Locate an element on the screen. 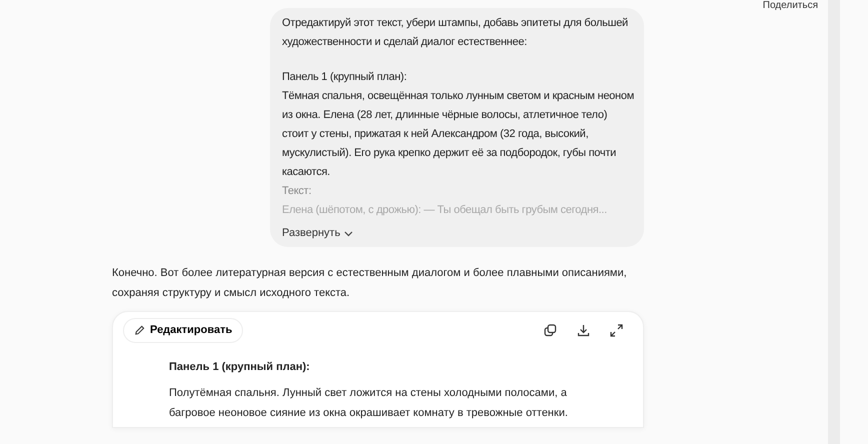  copy-button is located at coordinates (550, 330).